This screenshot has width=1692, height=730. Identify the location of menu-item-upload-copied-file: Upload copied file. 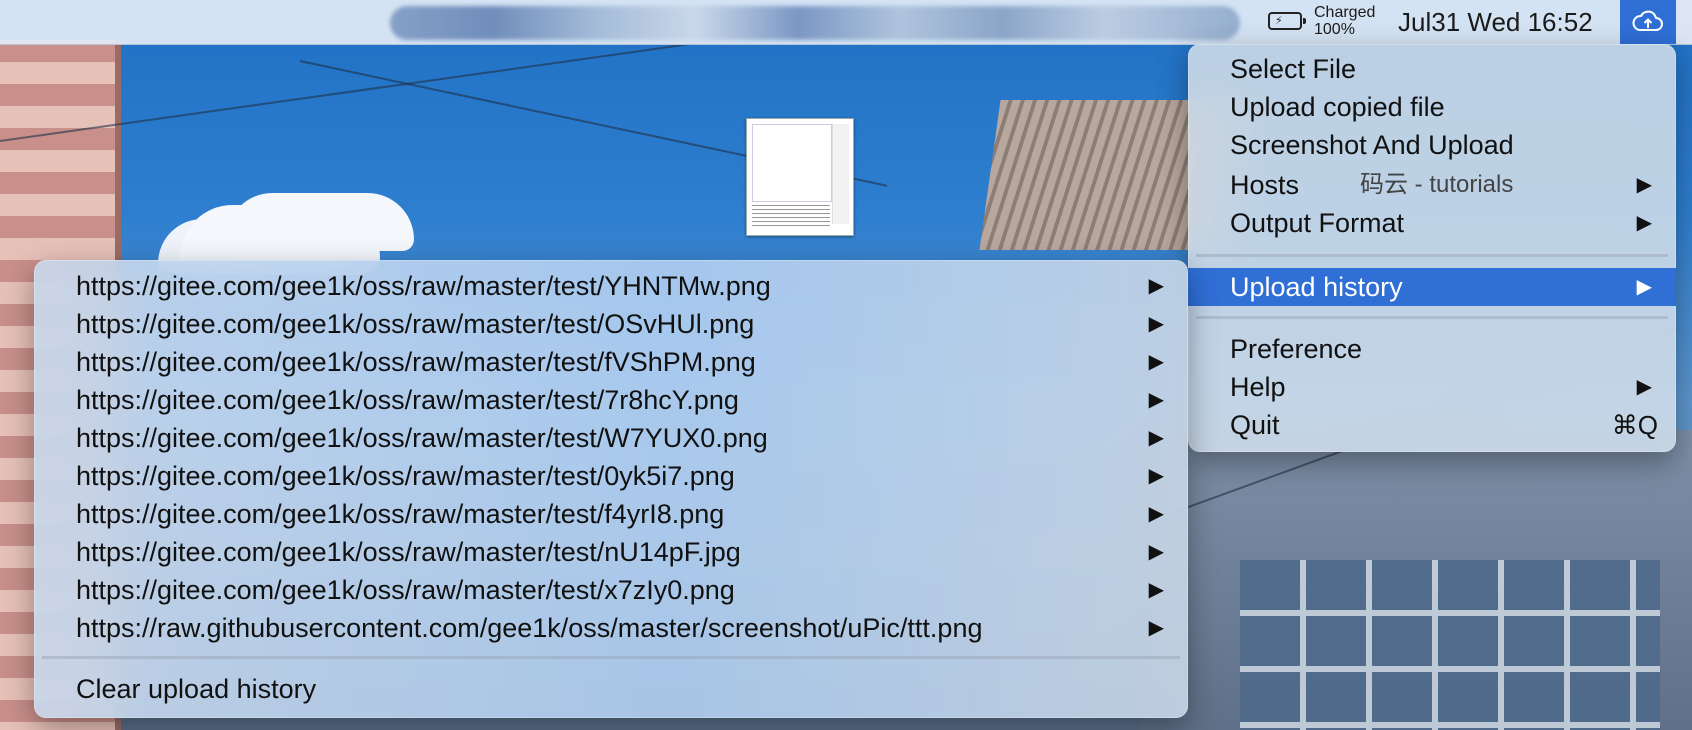
(1432, 107).